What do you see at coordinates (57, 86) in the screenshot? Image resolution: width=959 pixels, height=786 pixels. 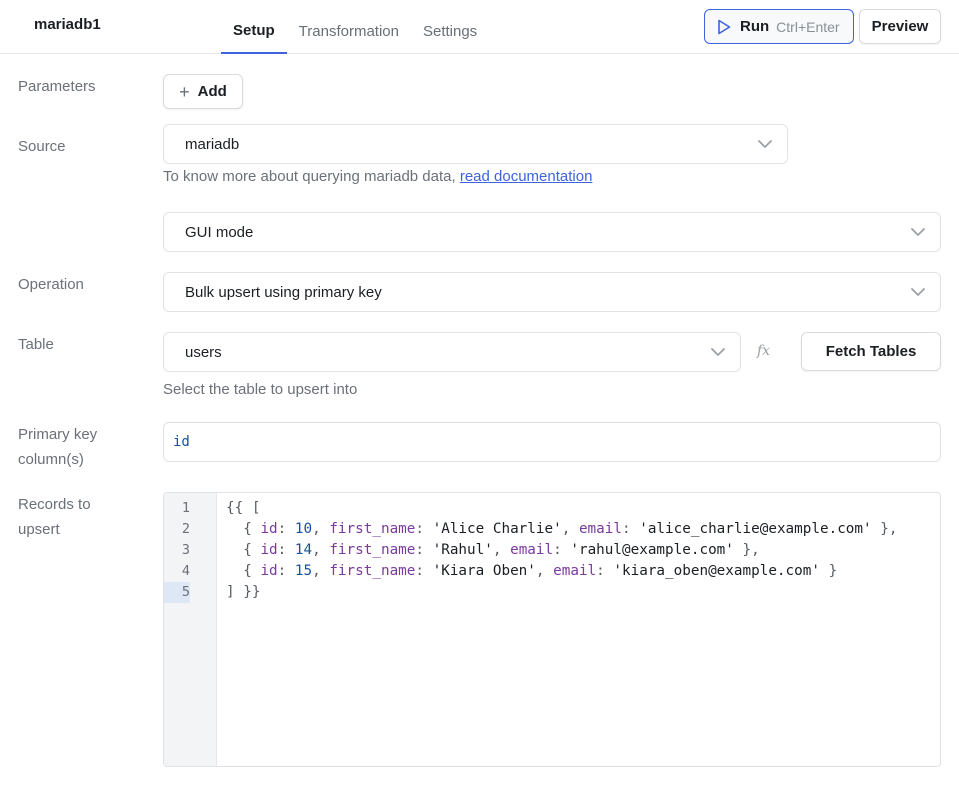 I see `parameters-label: Parameters` at bounding box center [57, 86].